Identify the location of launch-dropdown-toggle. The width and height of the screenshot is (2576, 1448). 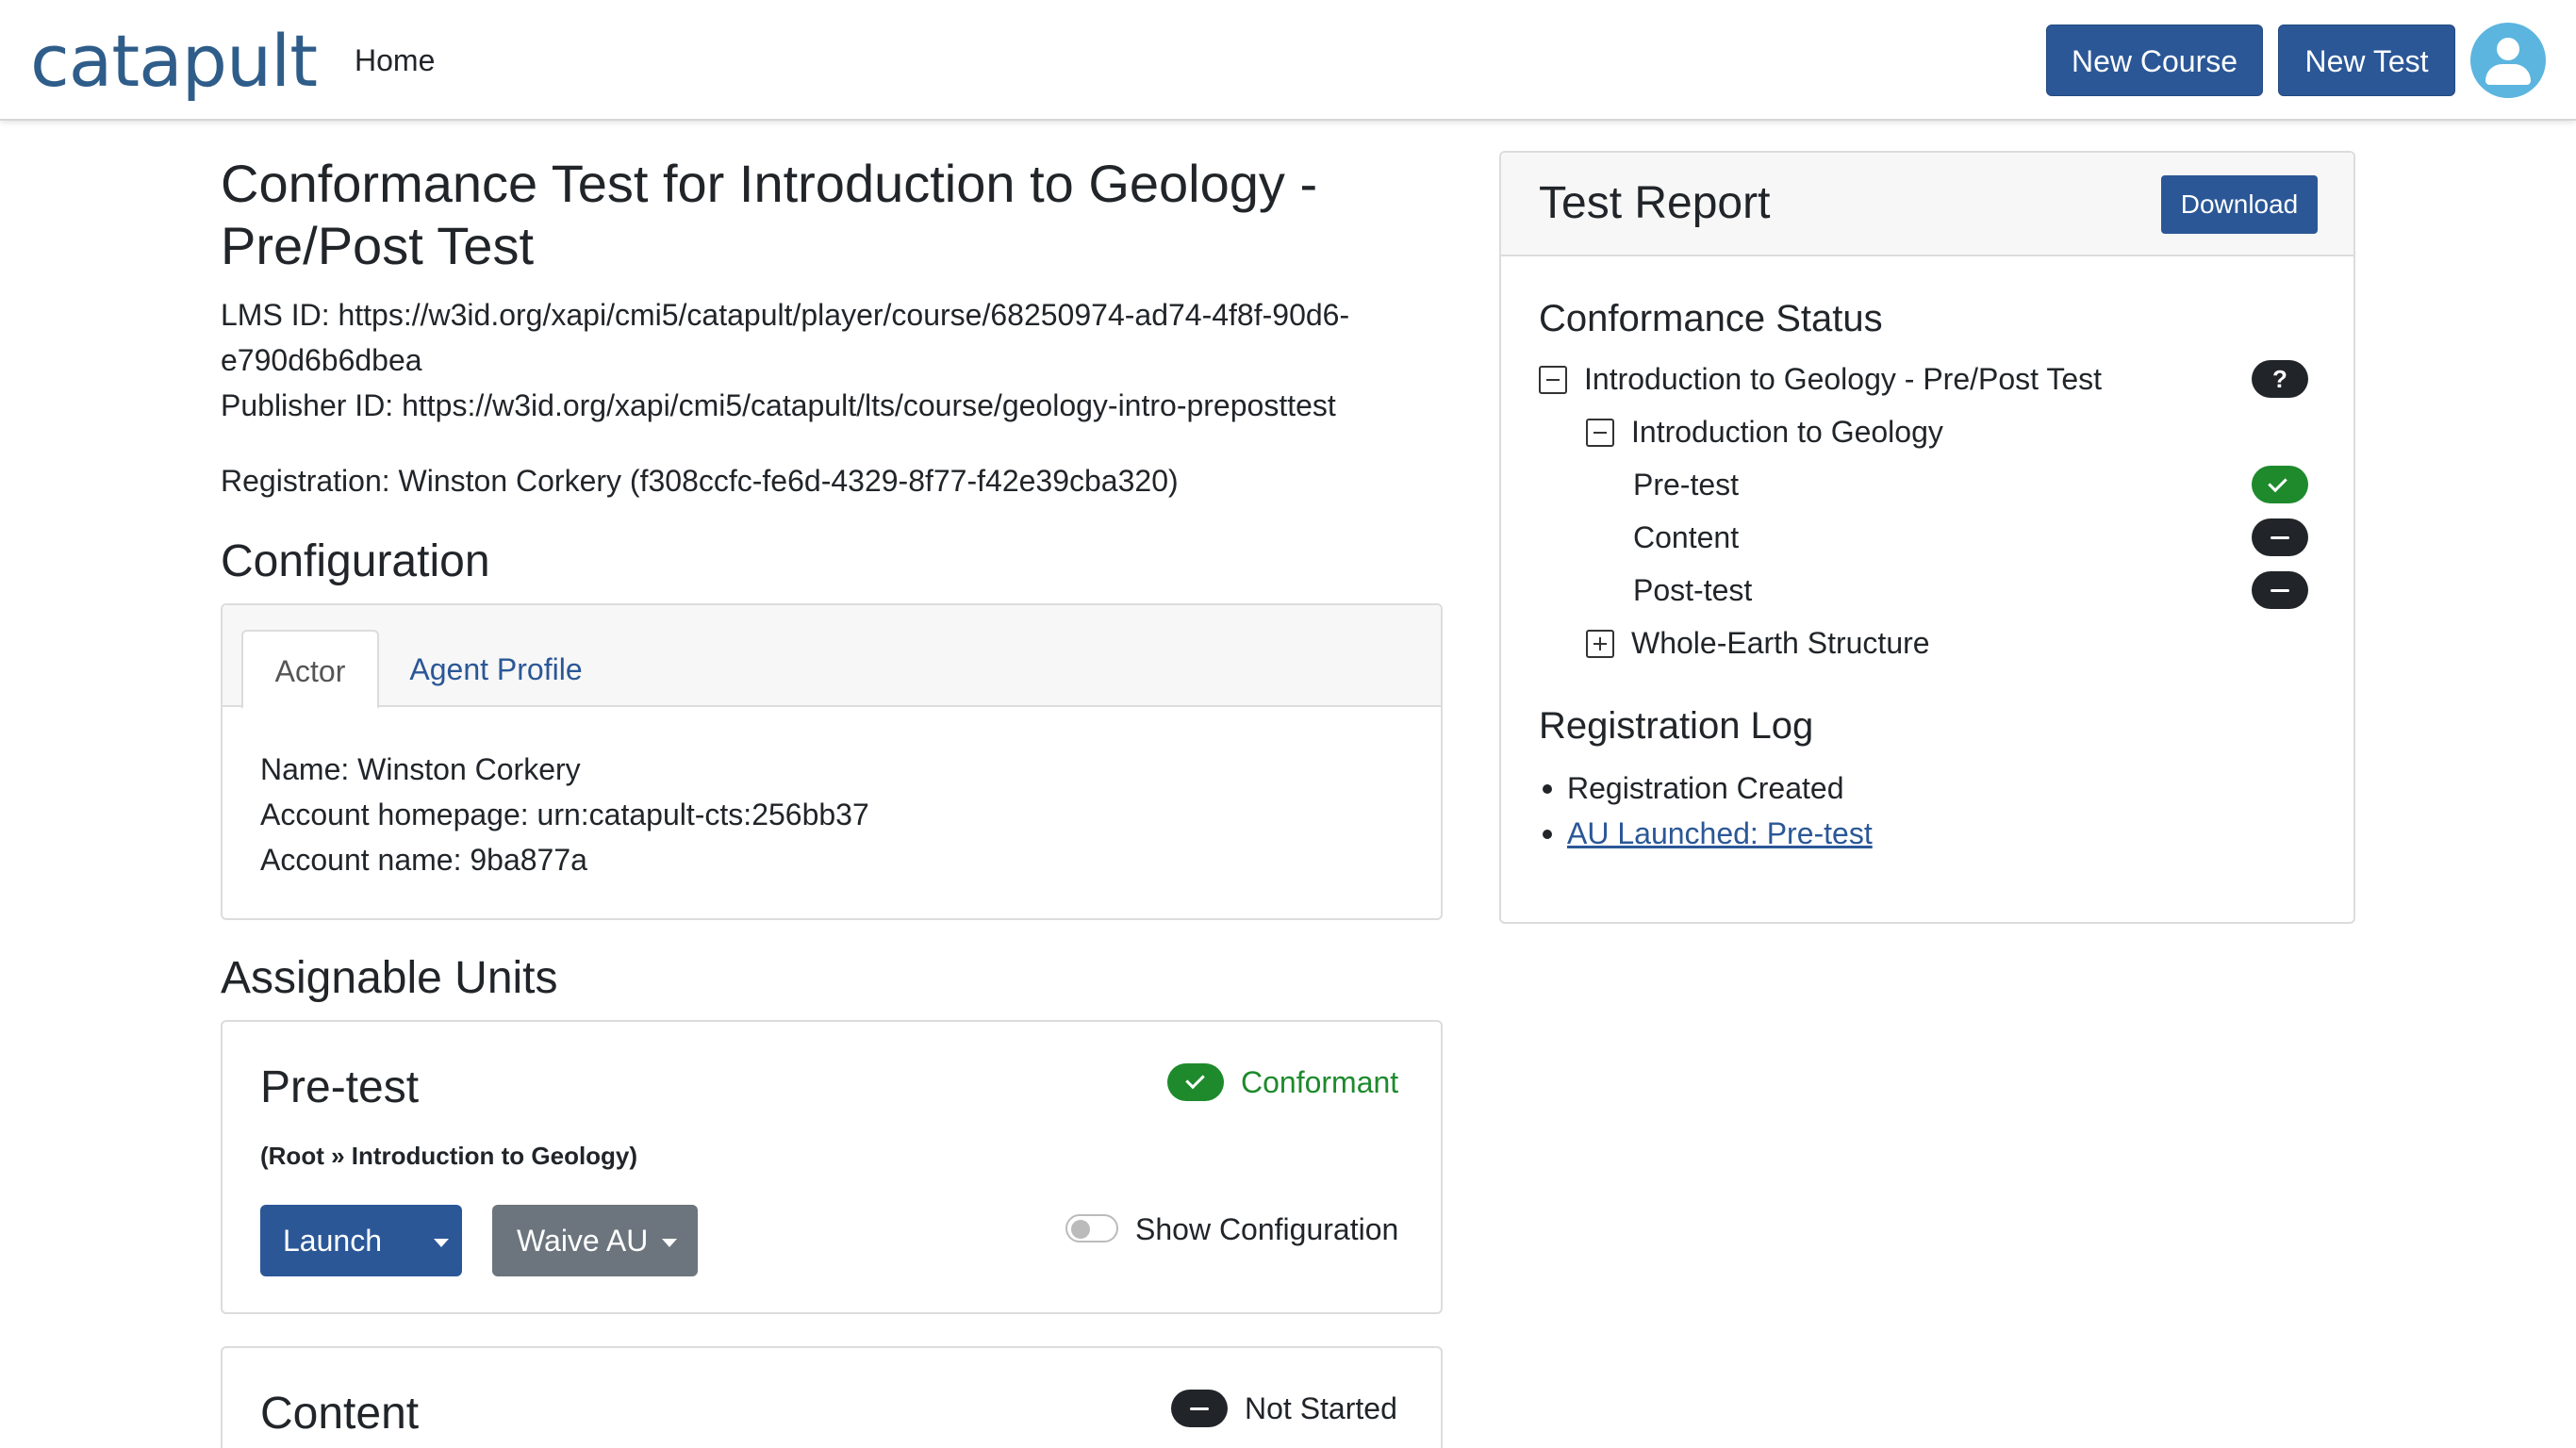
(441, 1240).